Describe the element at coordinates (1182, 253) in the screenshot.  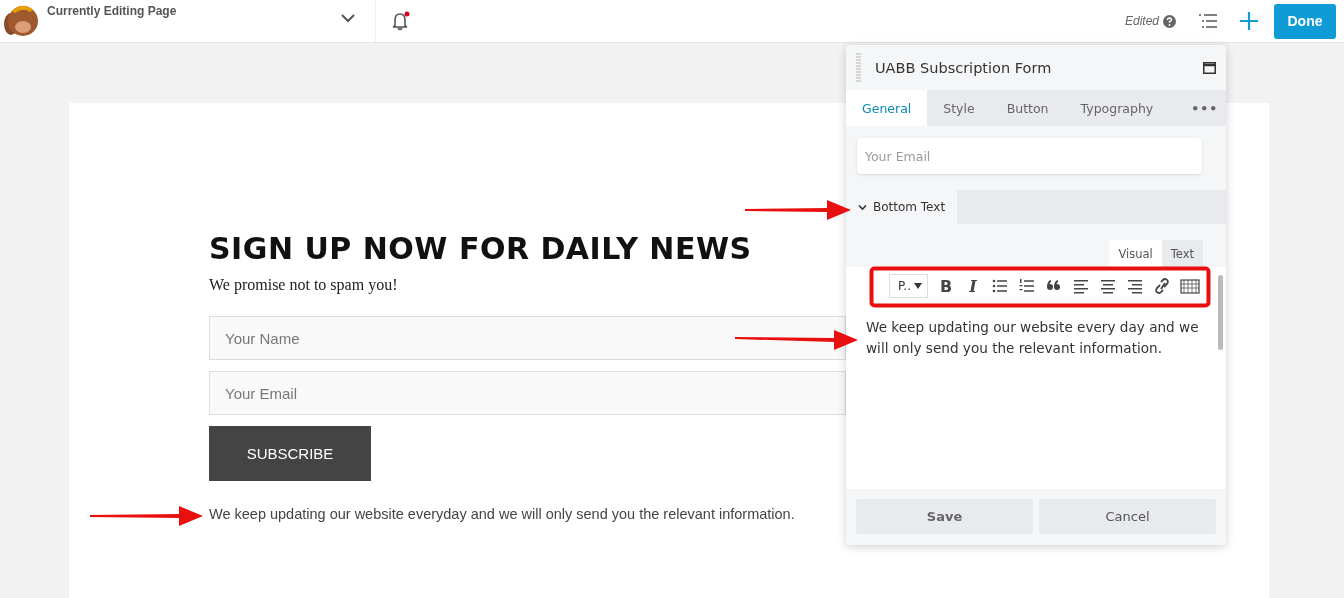
I see `editor-tab: Text` at that location.